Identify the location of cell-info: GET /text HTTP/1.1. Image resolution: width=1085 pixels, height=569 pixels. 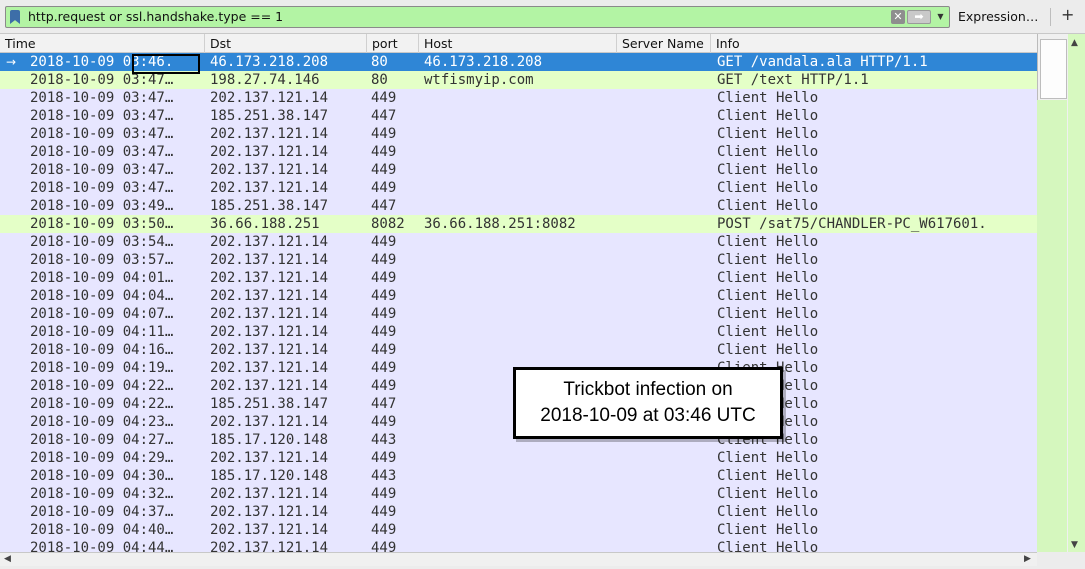
(793, 80).